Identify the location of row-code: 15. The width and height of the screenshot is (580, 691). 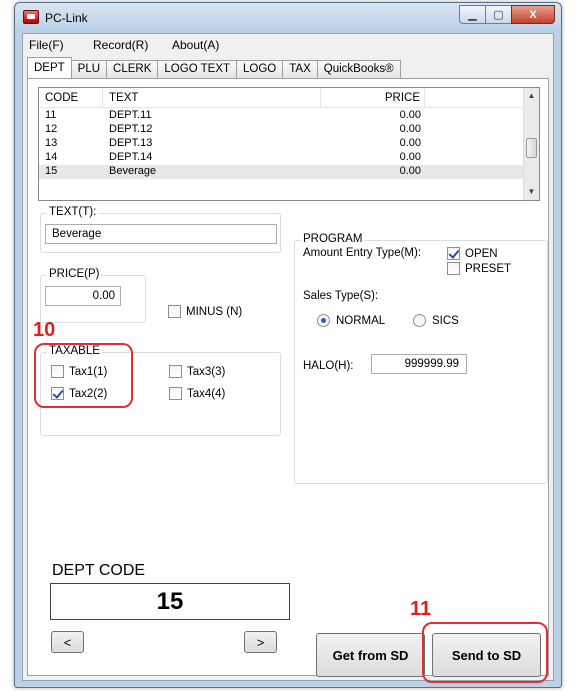
(51, 171).